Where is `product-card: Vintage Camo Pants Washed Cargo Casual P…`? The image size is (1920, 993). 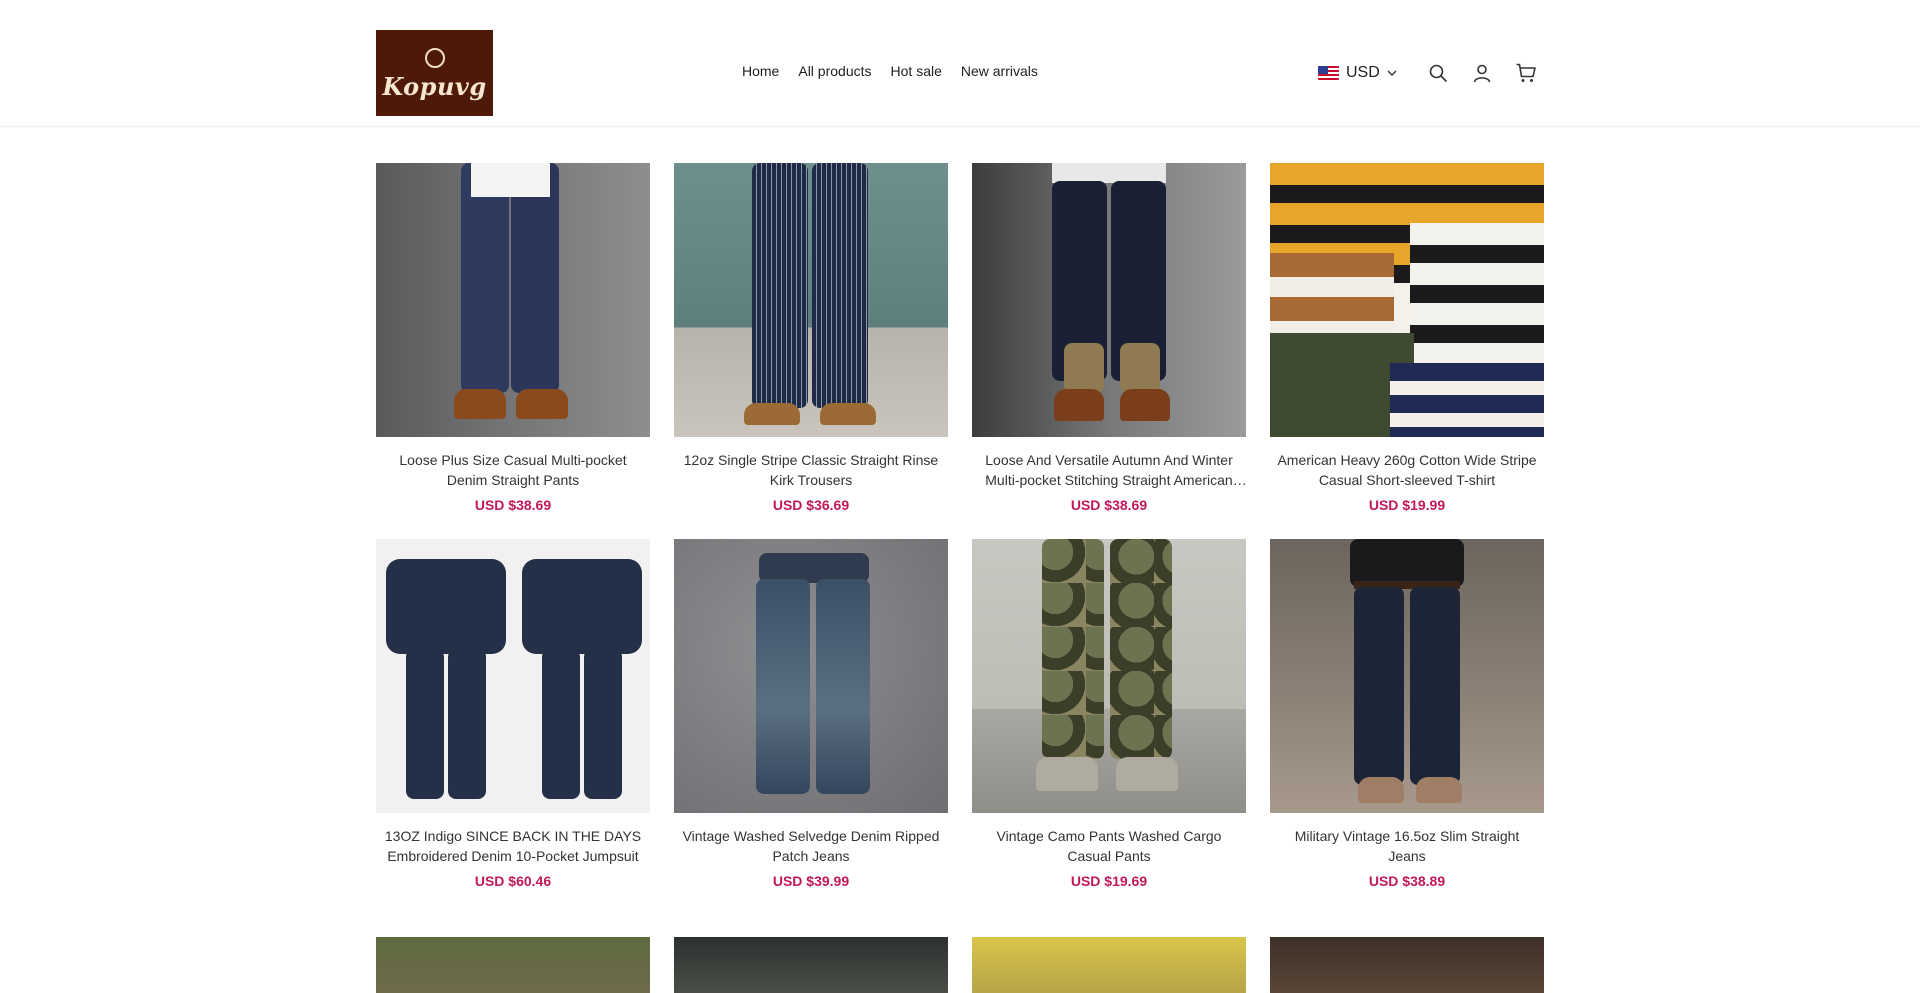 product-card: Vintage Camo Pants Washed Cargo Casual P… is located at coordinates (1109, 714).